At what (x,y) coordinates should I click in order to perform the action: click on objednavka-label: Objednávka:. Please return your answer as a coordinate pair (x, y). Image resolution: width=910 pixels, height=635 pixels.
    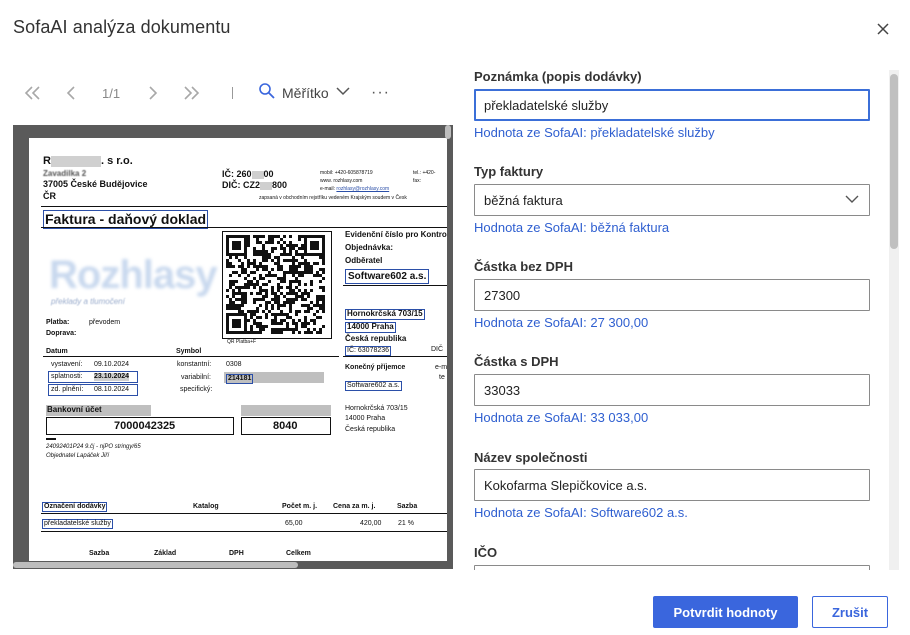
    Looking at the image, I should click on (369, 247).